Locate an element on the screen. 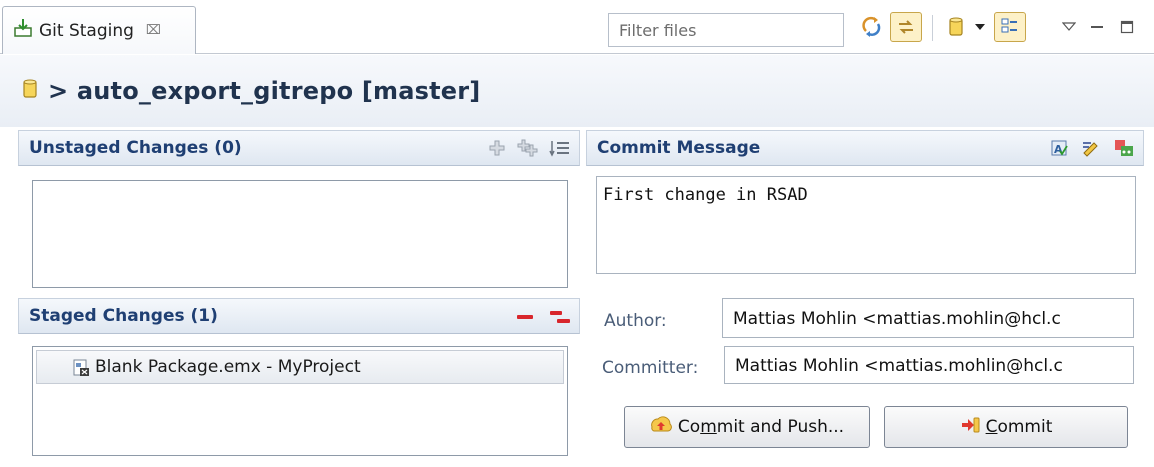 This screenshot has height=467, width=1154. staged-item-label: Blank Package.emx - MyProject is located at coordinates (228, 367).